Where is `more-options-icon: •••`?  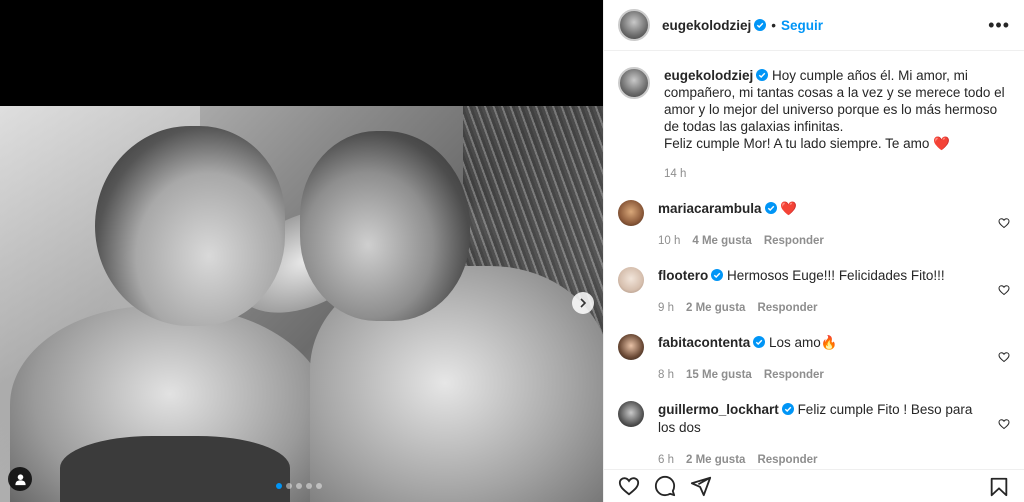 more-options-icon: ••• is located at coordinates (999, 25).